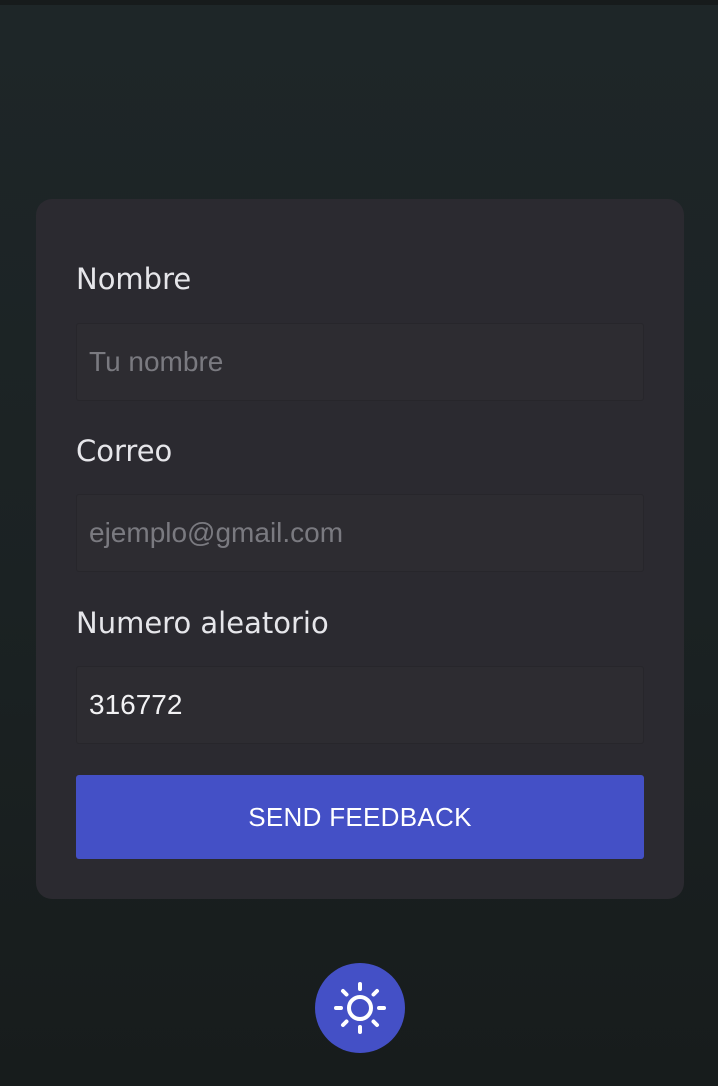  Describe the element at coordinates (360, 533) in the screenshot. I see `email-input` at that location.